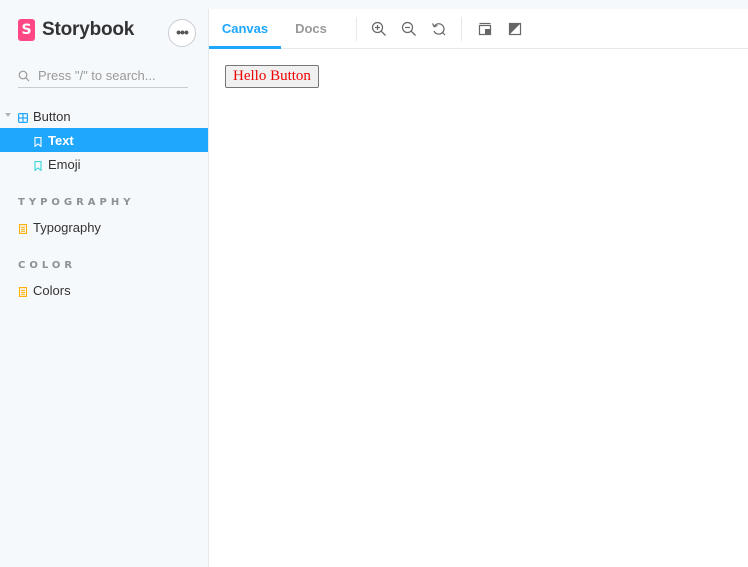  Describe the element at coordinates (64, 164) in the screenshot. I see `sidebar-item-label: Emoji` at that location.